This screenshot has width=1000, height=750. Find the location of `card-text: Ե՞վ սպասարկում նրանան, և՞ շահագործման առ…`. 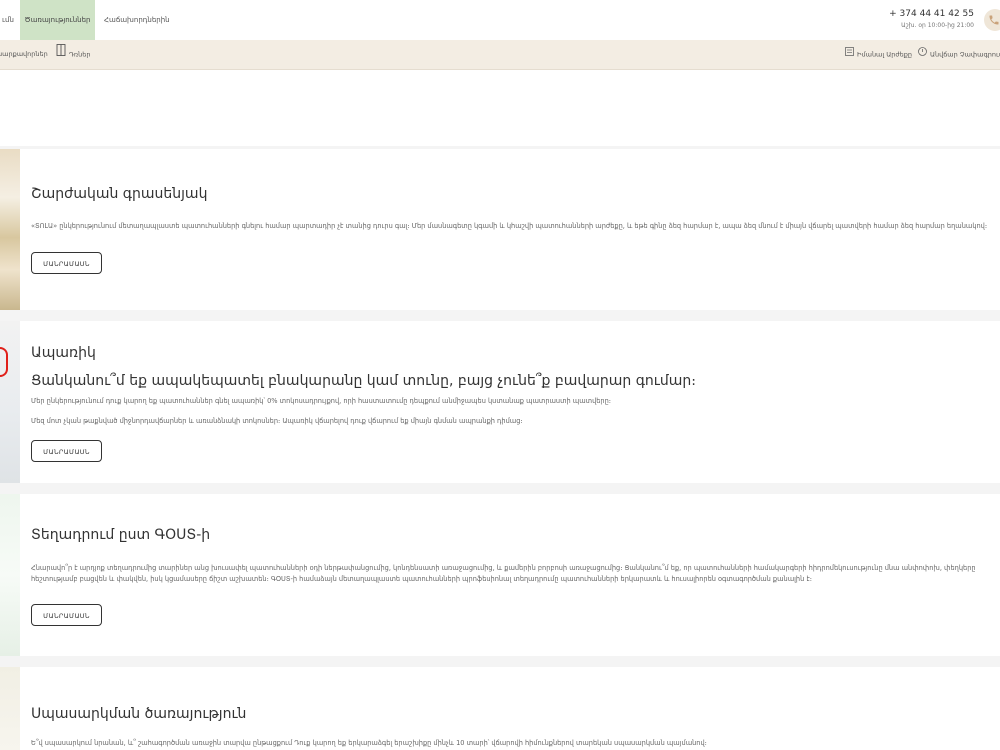

card-text: Ե՞վ սպասարկում նրանան, և՞ շահագործման առ… is located at coordinates (369, 743).